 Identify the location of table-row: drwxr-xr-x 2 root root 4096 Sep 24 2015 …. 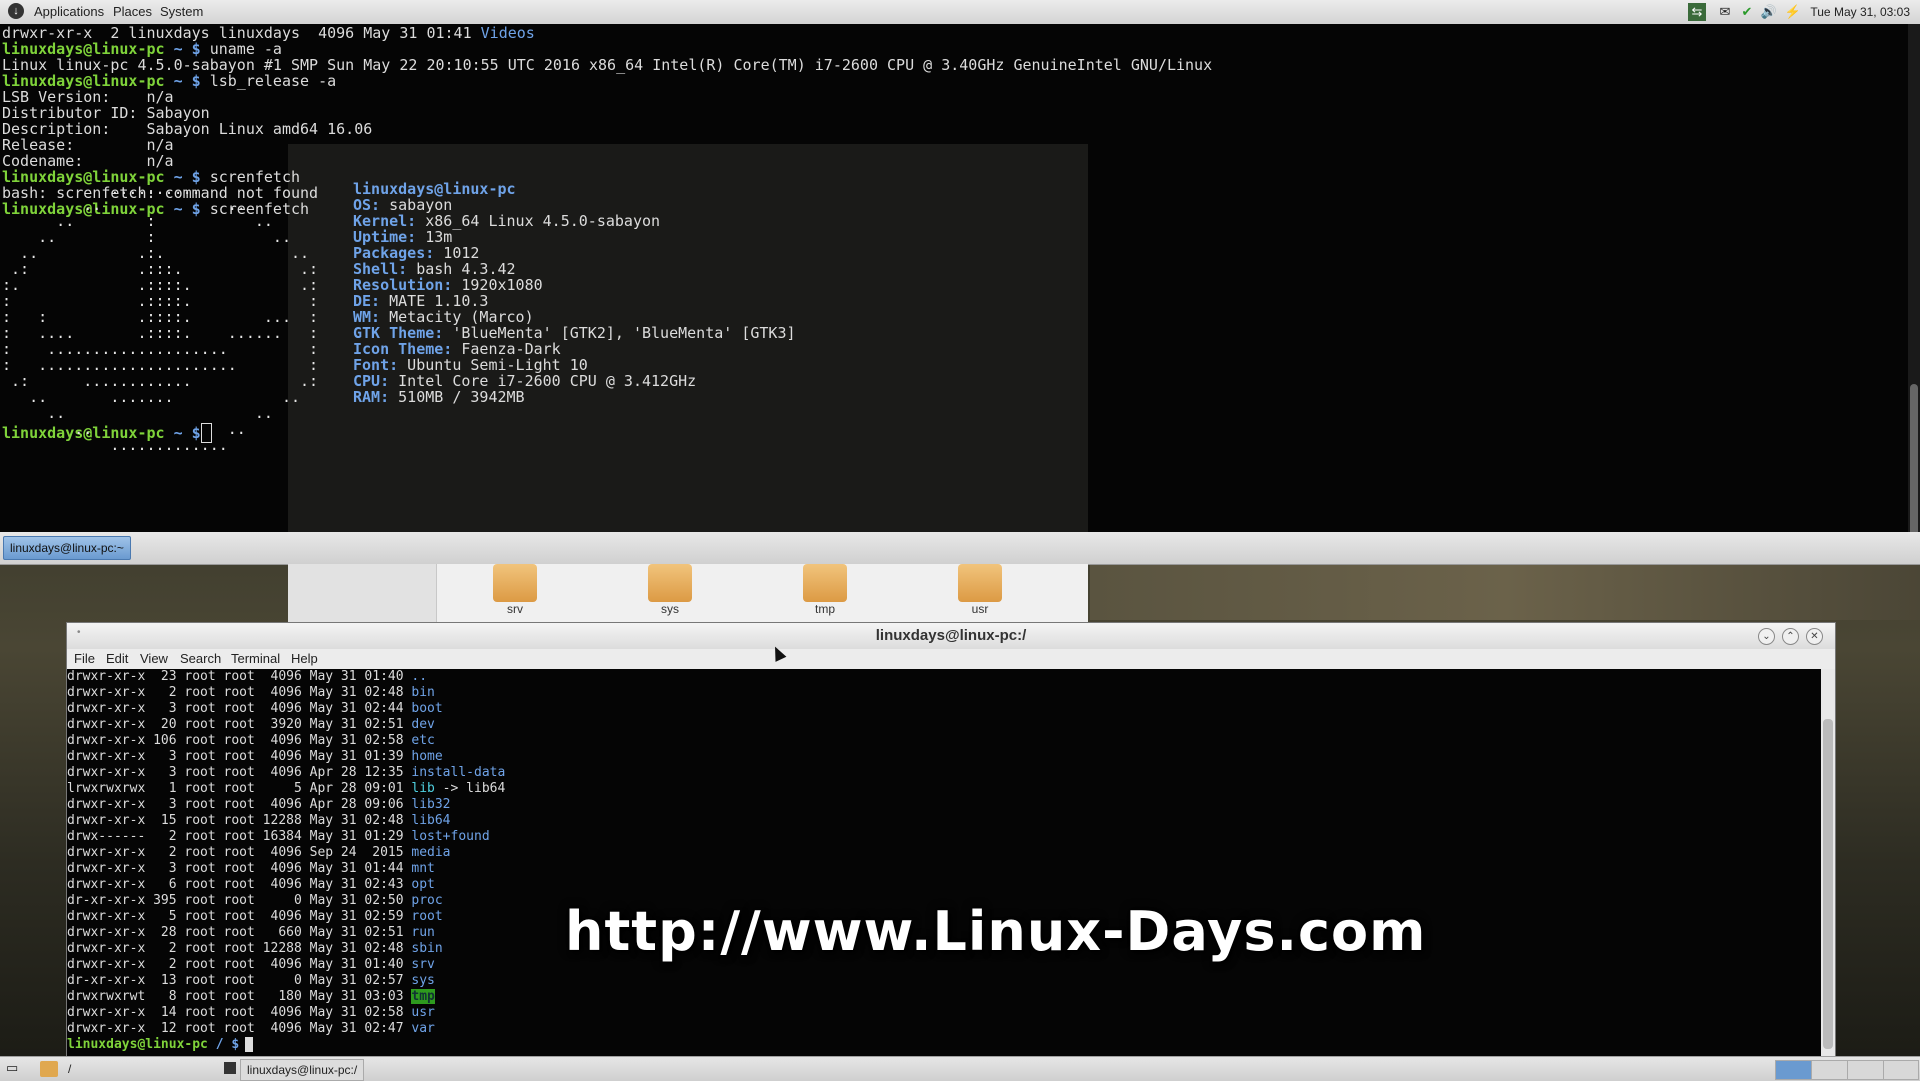
(259, 853).